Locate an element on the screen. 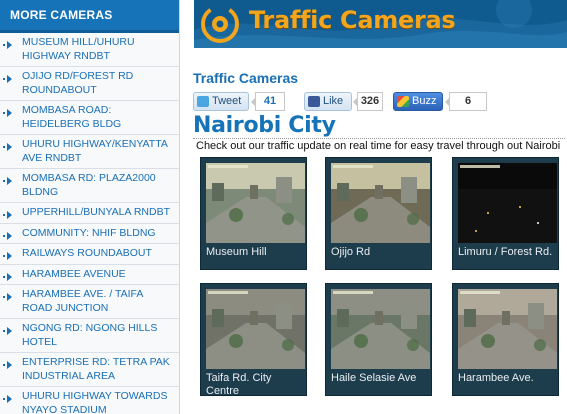  sidebar-item: MUSEUM HILL/UHURU HIGHWAY RNDBT is located at coordinates (89, 50).